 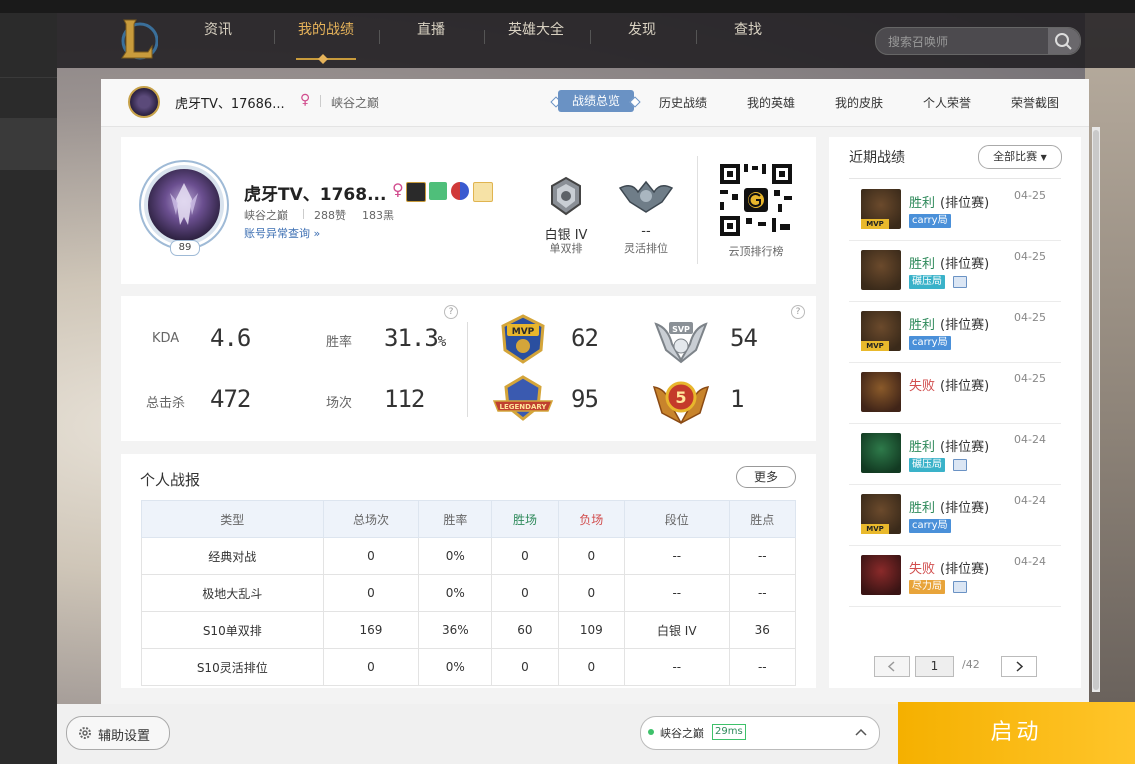 What do you see at coordinates (676, 519) in the screenshot?
I see `col-tier: 段位` at bounding box center [676, 519].